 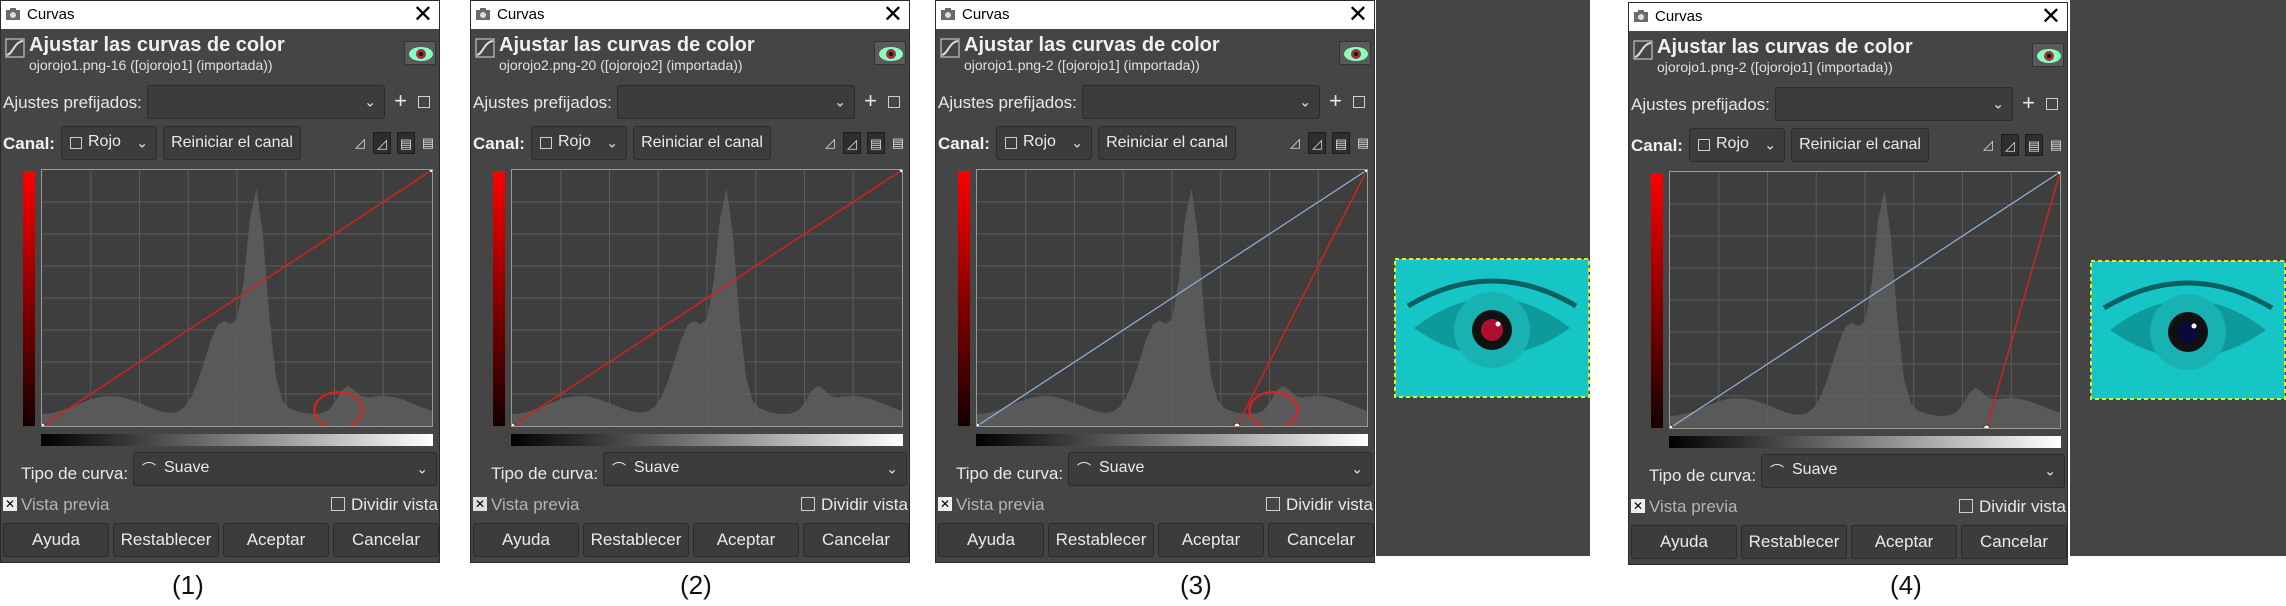 What do you see at coordinates (2178, 278) in the screenshot?
I see `canvas-preview-area` at bounding box center [2178, 278].